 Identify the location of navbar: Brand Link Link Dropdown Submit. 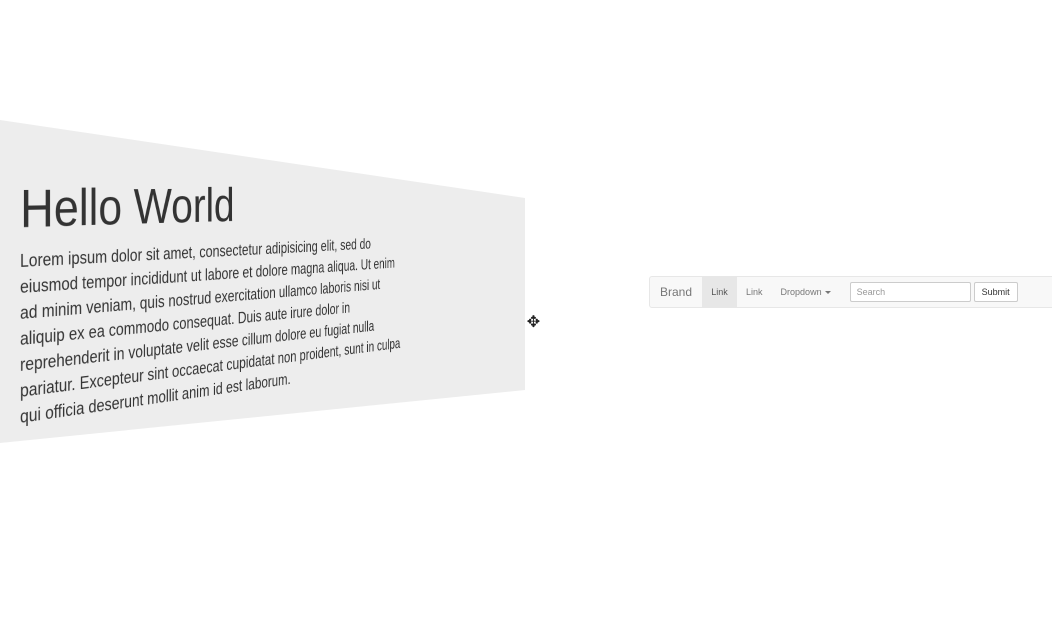
(850, 292).